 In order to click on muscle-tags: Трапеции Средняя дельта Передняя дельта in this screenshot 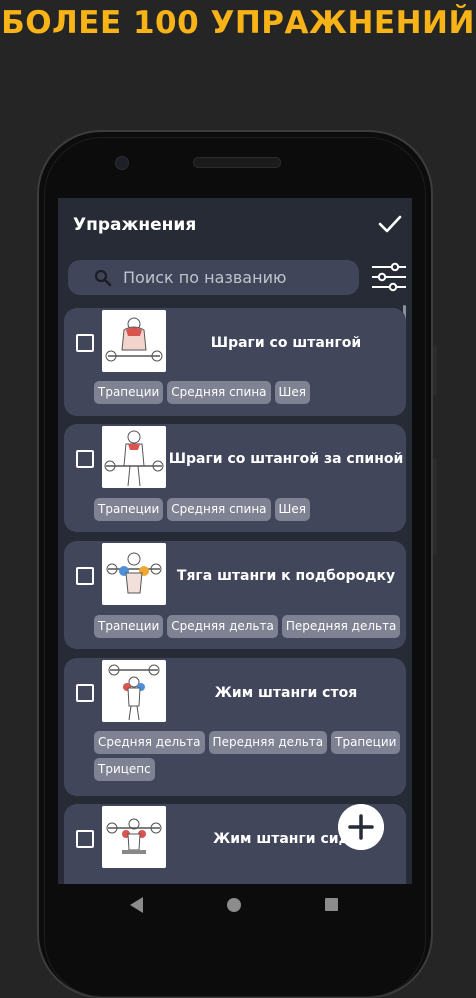, I will do `click(249, 626)`.